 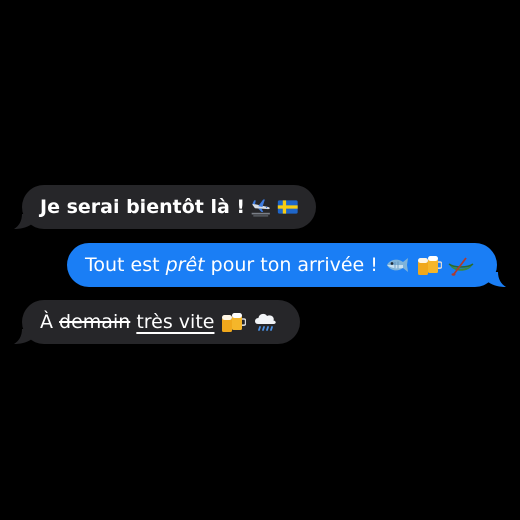 I want to click on message-text: Je serai bientôt là !, so click(x=143, y=207).